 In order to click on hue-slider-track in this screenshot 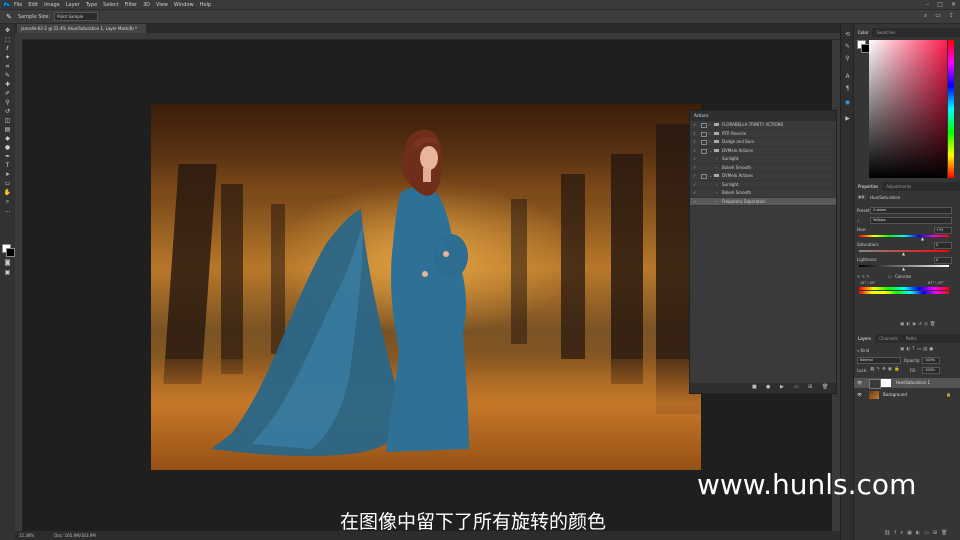, I will do `click(904, 236)`.